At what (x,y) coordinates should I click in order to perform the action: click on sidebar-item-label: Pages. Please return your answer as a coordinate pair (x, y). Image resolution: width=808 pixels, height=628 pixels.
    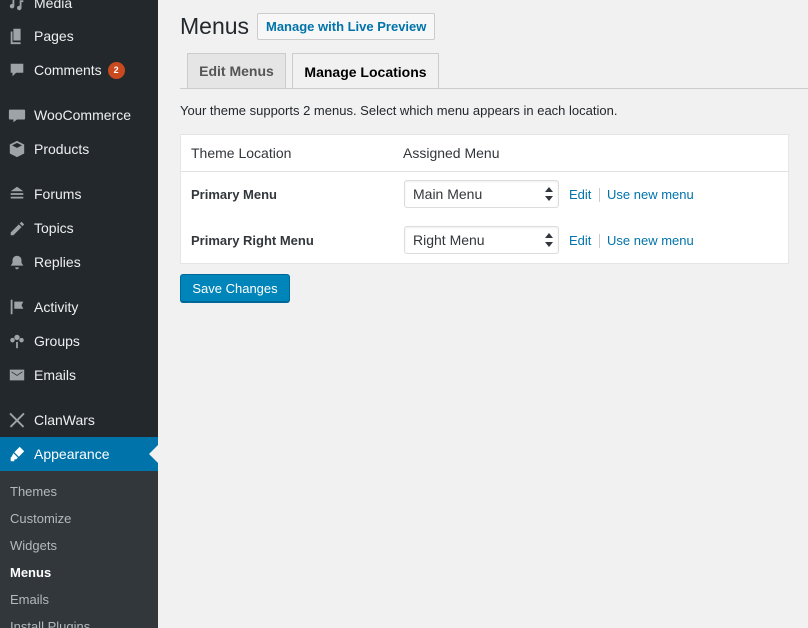
    Looking at the image, I should click on (54, 36).